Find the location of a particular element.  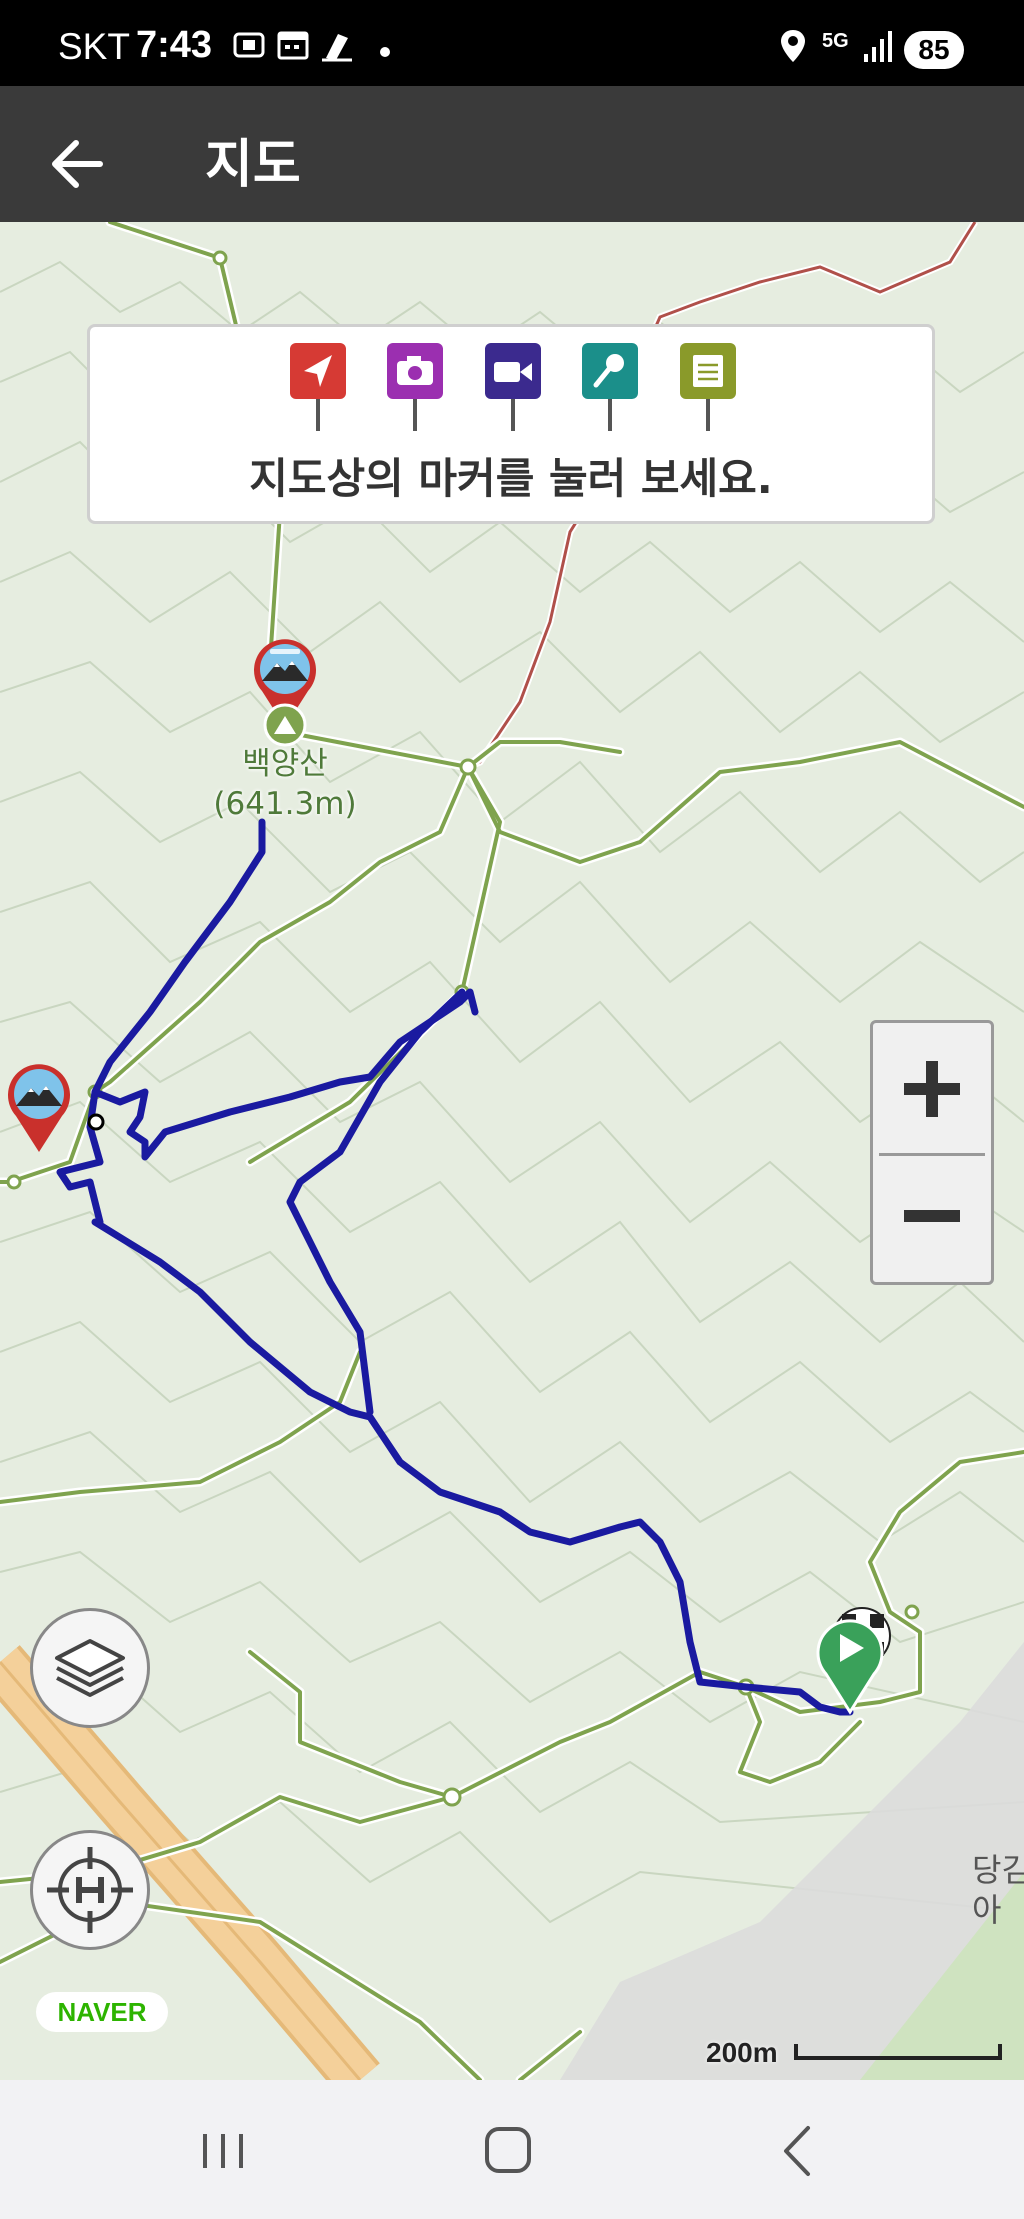

calendar-icon is located at coordinates (293, 45).